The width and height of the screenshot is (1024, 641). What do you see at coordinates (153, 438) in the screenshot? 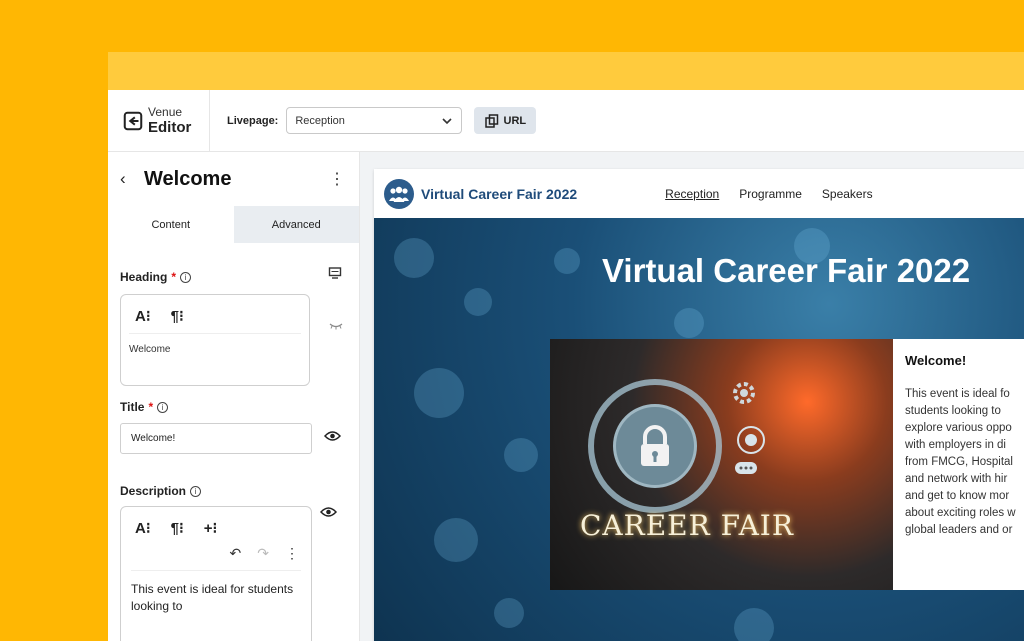
I see `title-input-value: Welcome!` at bounding box center [153, 438].